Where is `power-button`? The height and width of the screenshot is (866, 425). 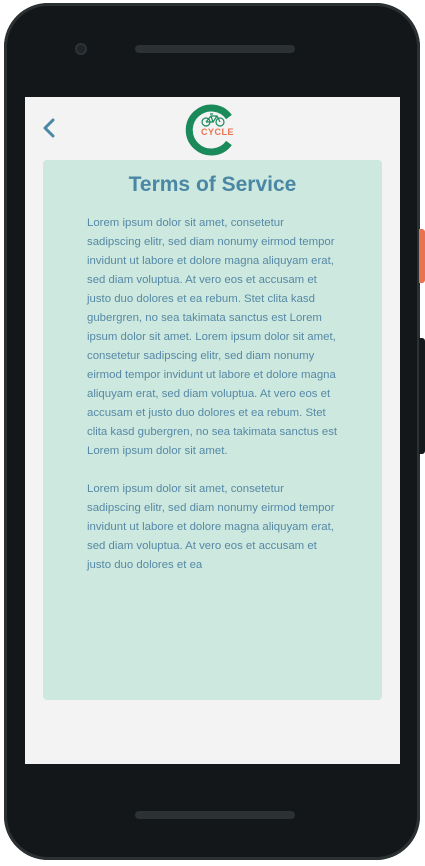 power-button is located at coordinates (422, 256).